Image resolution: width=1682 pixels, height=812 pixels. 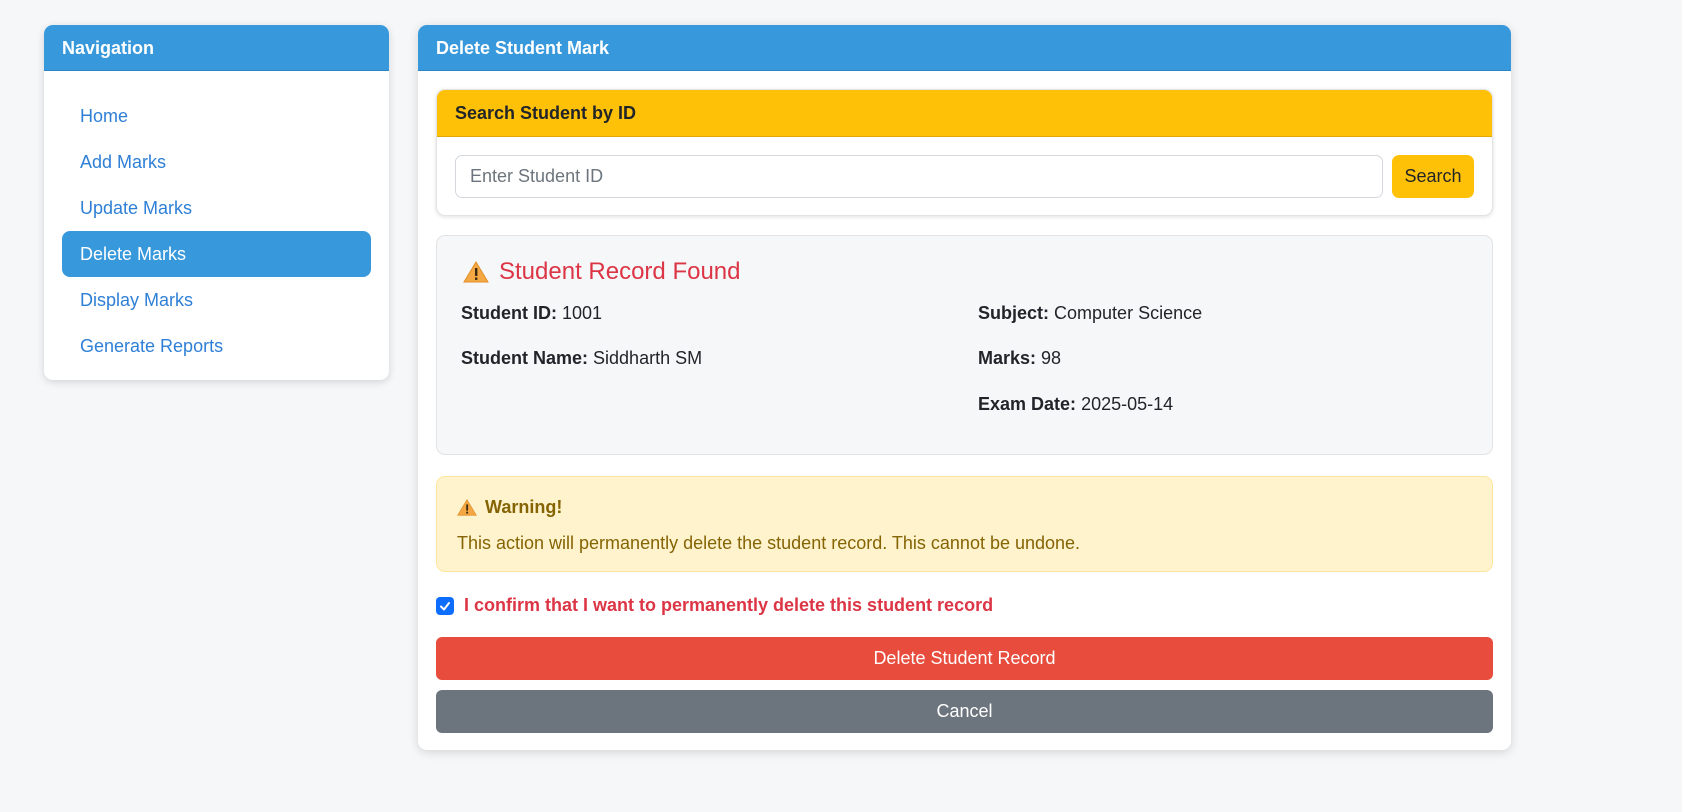 I want to click on exam-date-label: Exam Date:, so click(x=1027, y=404).